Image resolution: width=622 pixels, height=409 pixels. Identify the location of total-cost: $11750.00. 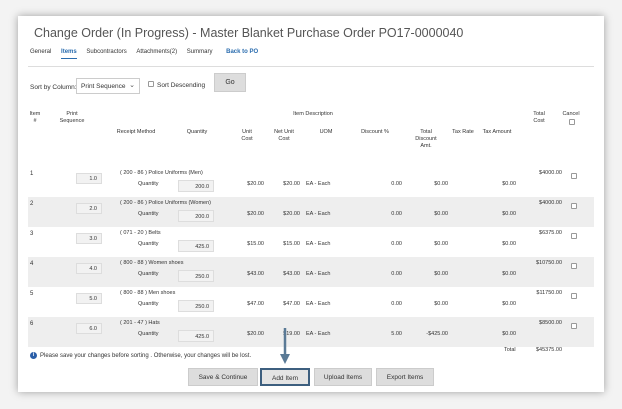
(549, 293).